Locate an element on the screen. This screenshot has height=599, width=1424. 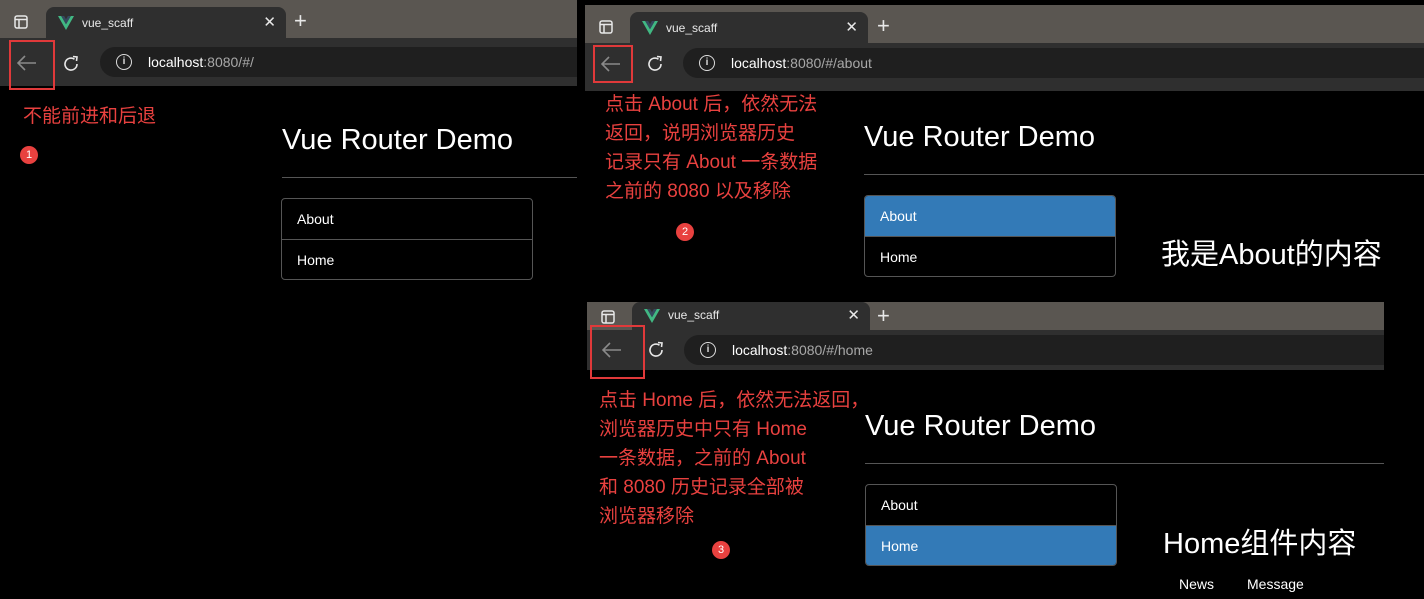
note-line: 一条数据，之前的 About is located at coordinates (702, 458).